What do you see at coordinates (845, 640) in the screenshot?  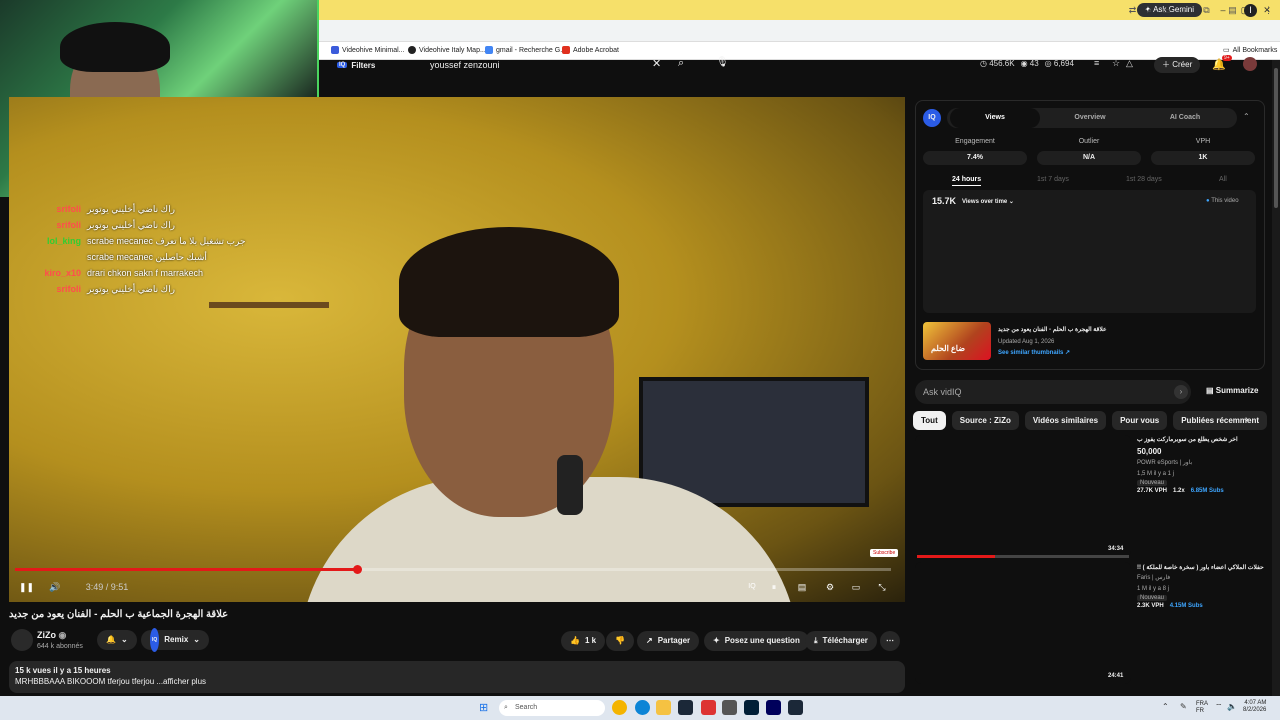 I see `download-label: Télécharger` at bounding box center [845, 640].